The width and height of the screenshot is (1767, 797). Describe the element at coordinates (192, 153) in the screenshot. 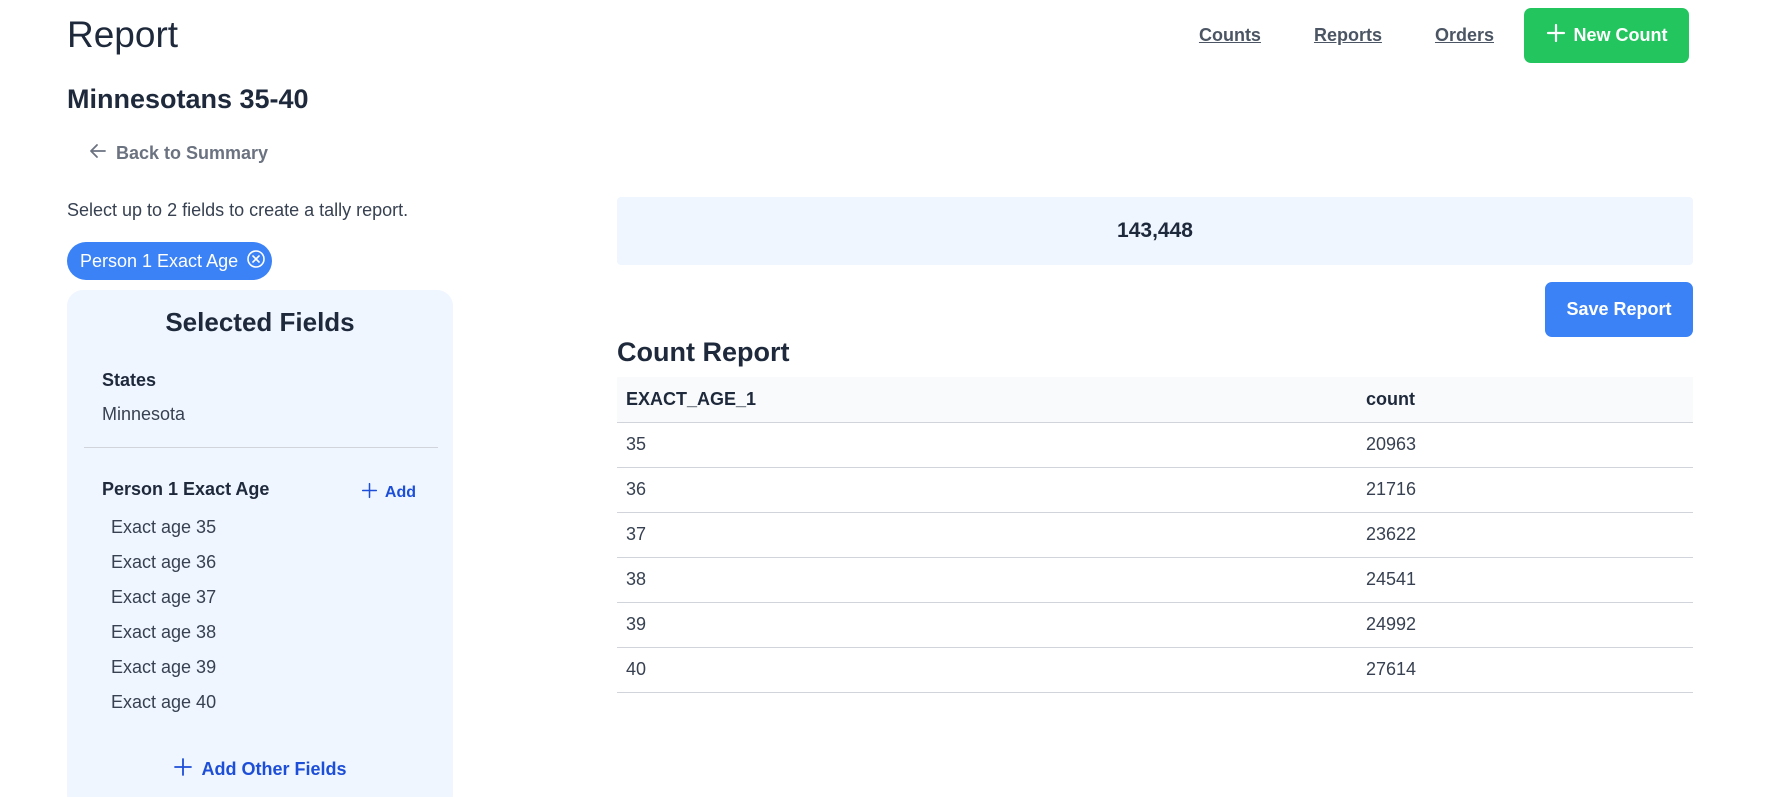

I see `back-label: Back to Summary` at that location.